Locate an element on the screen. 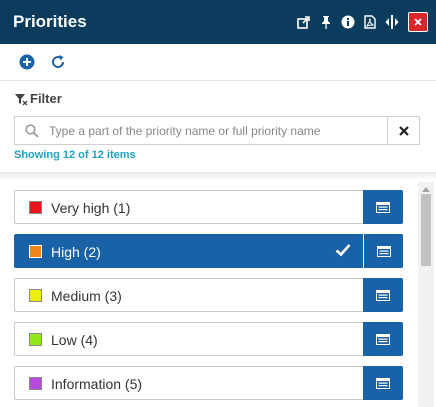 This screenshot has height=407, width=436. scroll-thumb is located at coordinates (426, 230).